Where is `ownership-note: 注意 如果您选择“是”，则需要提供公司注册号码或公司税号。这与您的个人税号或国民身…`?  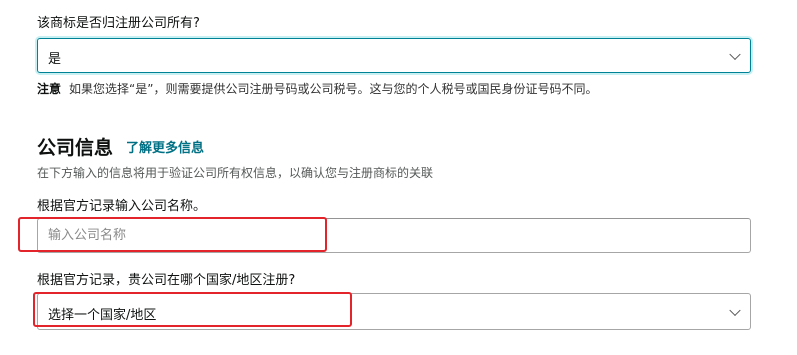 ownership-note: 注意 如果您选择“是”，则需要提供公司注册号码或公司税号。这与您的个人税号或国民身… is located at coordinates (317, 88).